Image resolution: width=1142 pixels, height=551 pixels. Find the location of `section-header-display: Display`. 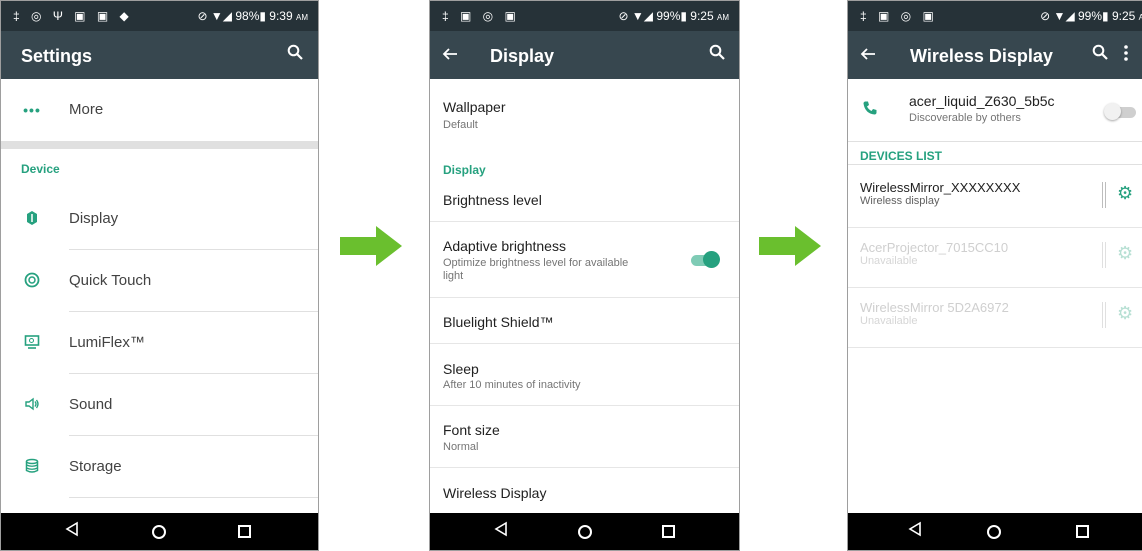

section-header-display: Display is located at coordinates (464, 170).